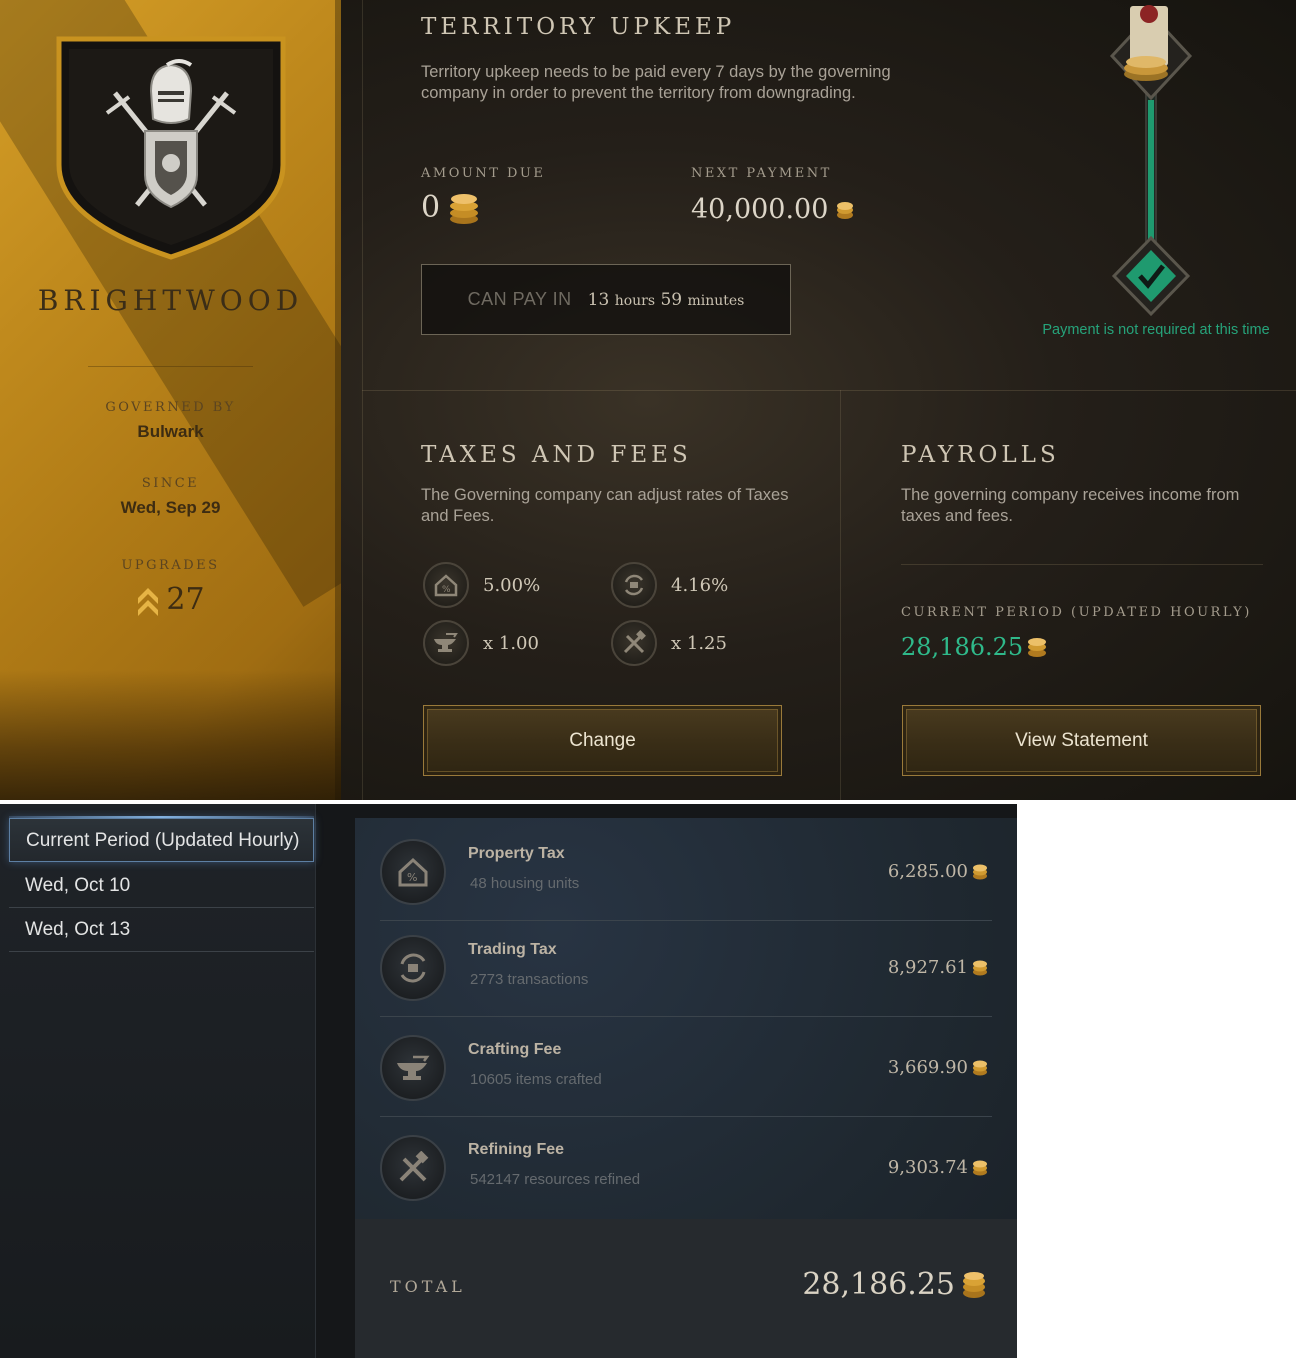  Describe the element at coordinates (170, 300) in the screenshot. I see `territory-name: BRIGHTWOOD` at that location.